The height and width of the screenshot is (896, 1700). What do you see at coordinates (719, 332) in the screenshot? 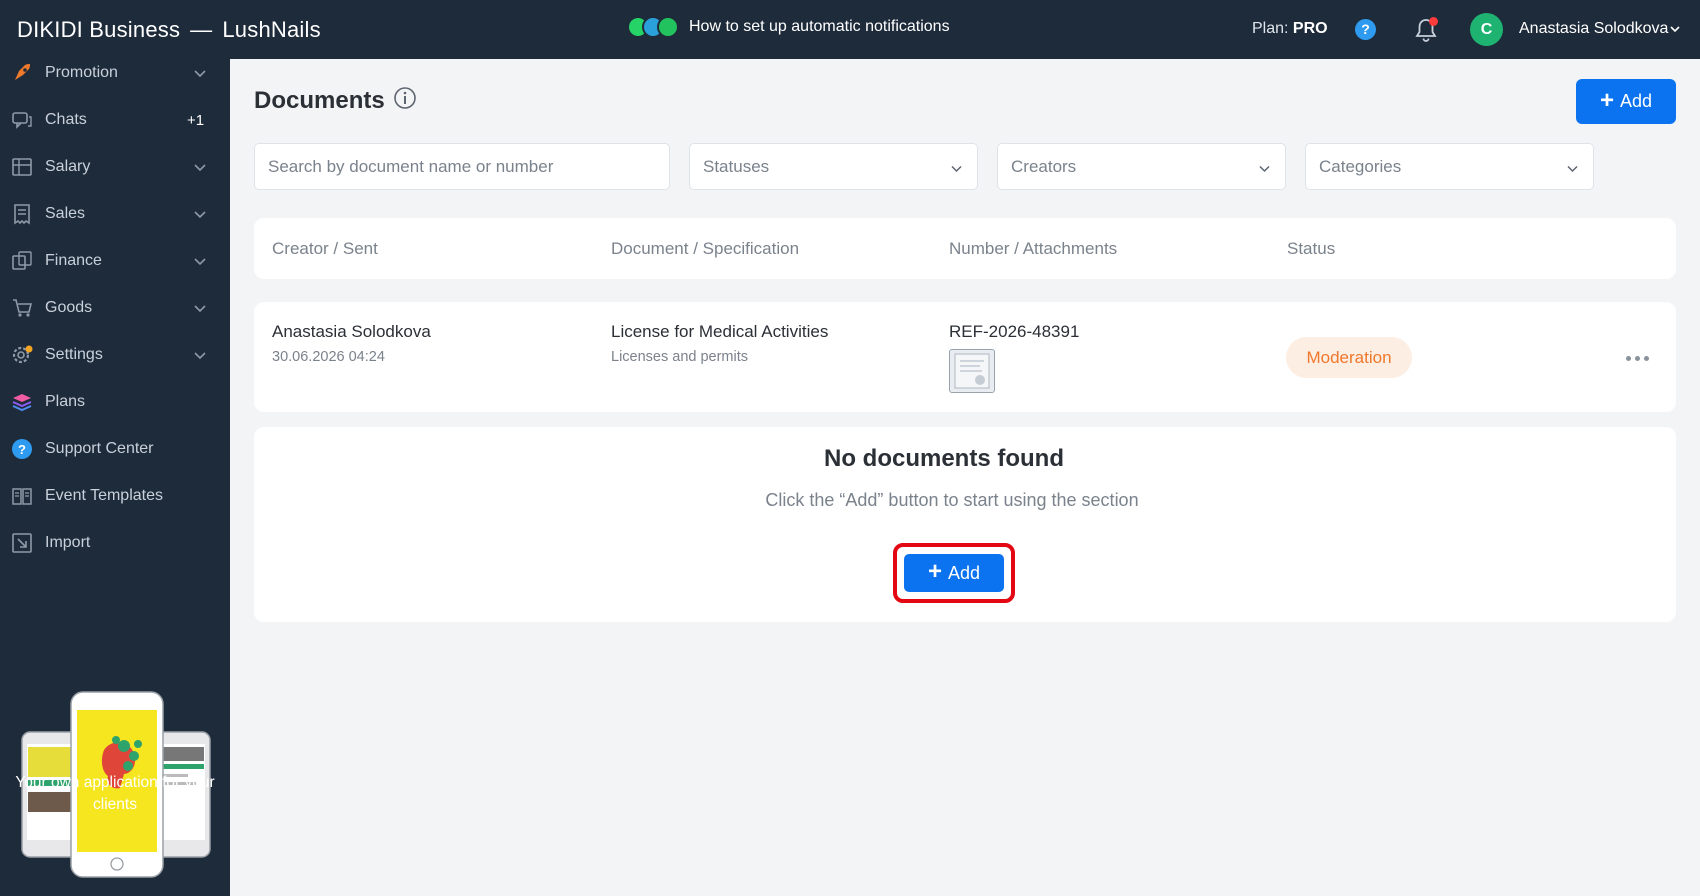
I see `row-document-name: License for Medical Activities` at bounding box center [719, 332].